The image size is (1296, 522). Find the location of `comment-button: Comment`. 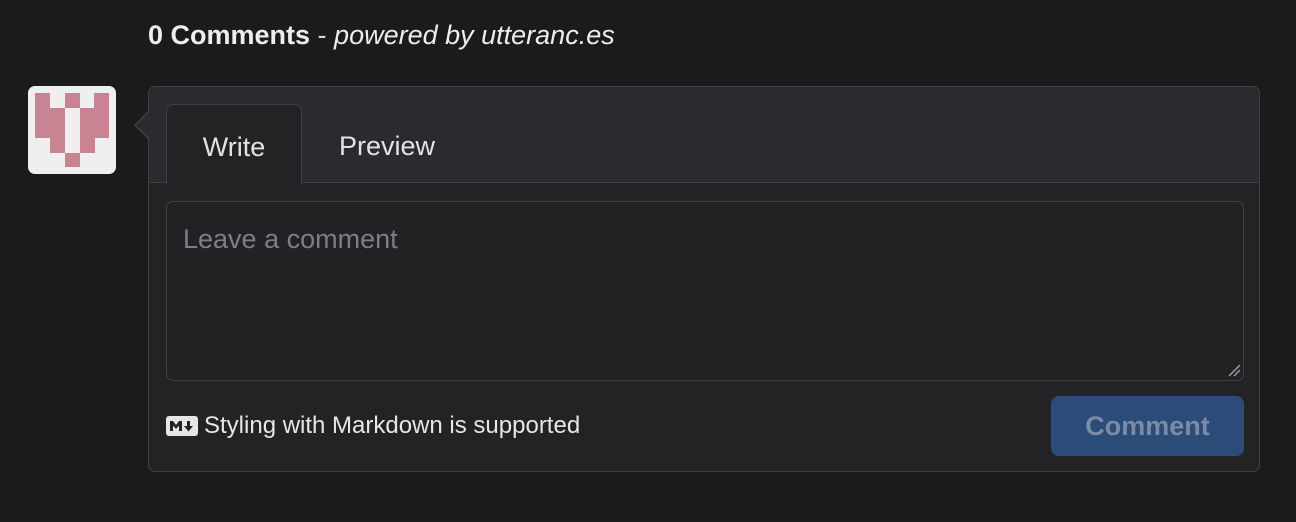

comment-button: Comment is located at coordinates (1147, 426).